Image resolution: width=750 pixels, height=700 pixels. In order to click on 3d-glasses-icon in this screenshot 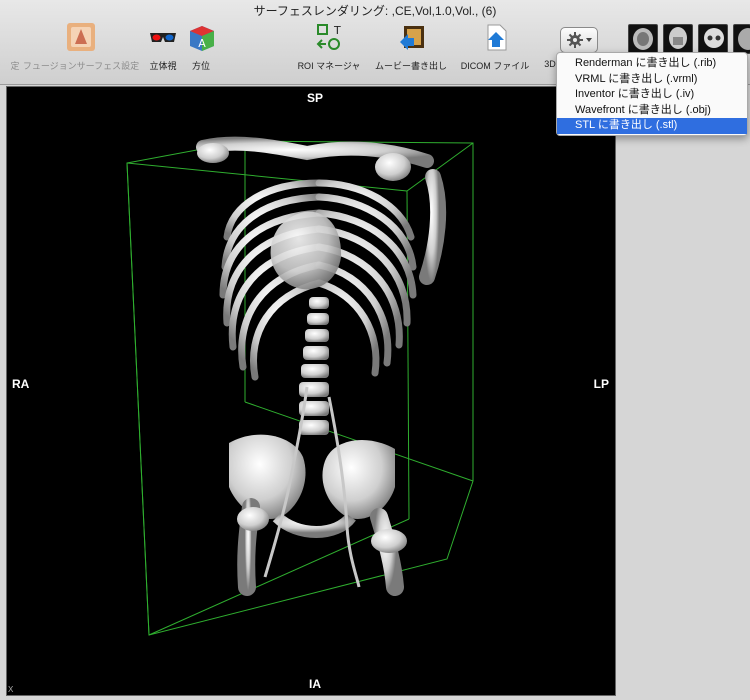, I will do `click(163, 37)`.